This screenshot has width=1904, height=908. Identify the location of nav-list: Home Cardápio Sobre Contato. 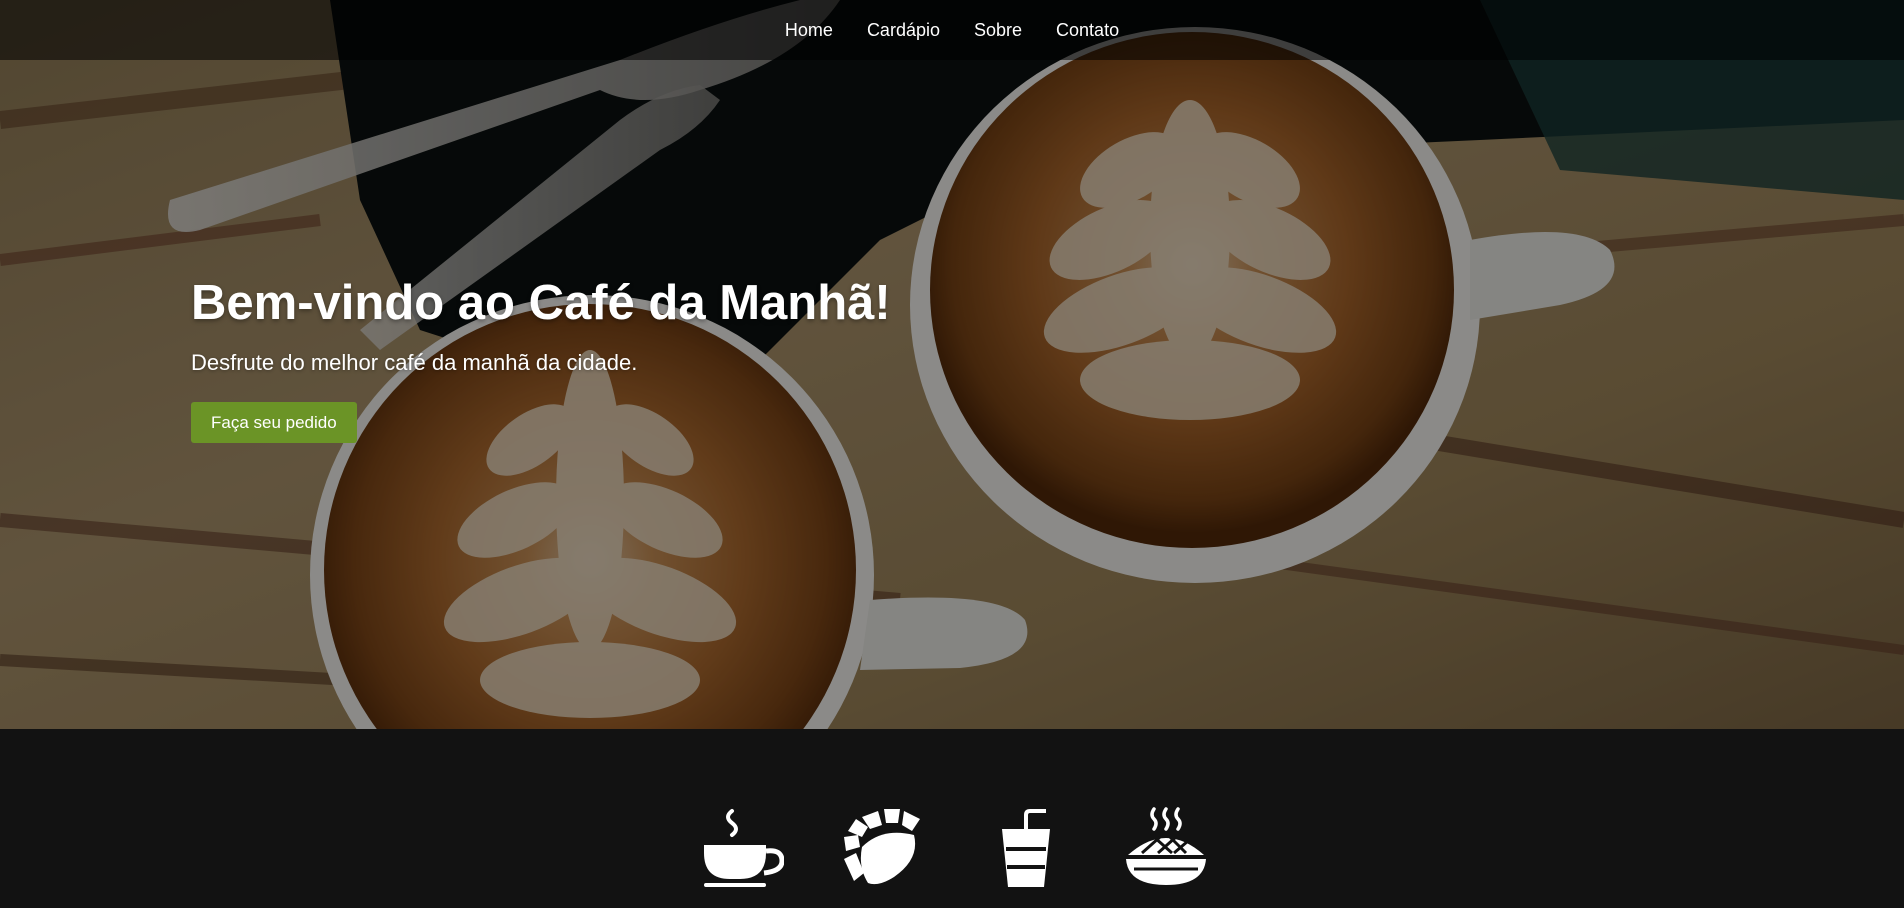
(952, 30).